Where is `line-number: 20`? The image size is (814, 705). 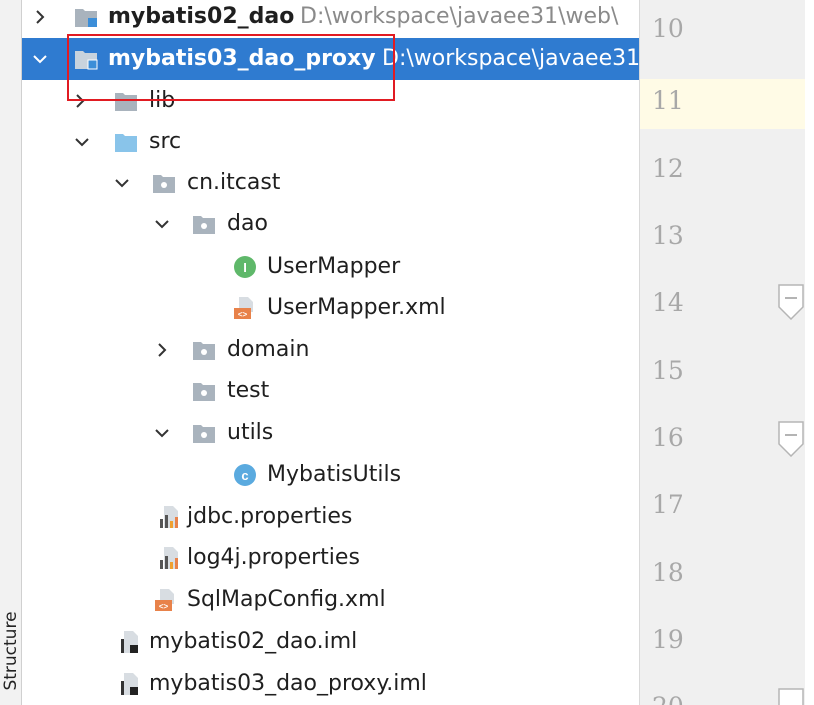
line-number: 20 is located at coordinates (682, 698).